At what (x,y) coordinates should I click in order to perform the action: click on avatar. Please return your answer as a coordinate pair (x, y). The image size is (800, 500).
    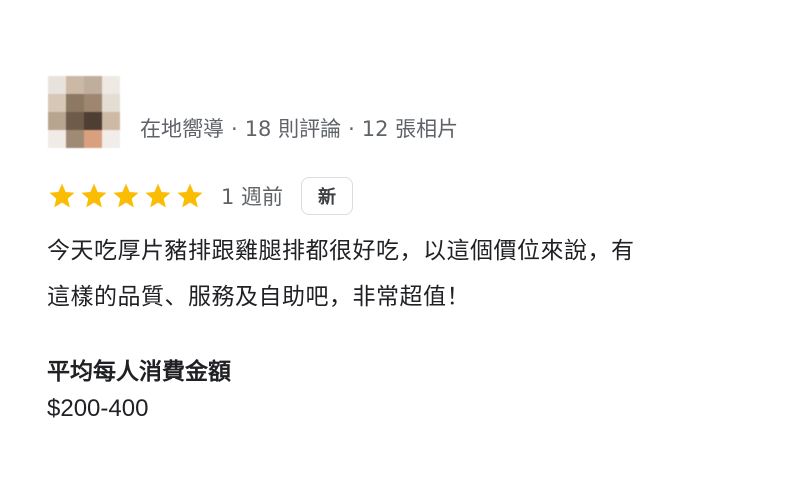
    Looking at the image, I should click on (84, 112).